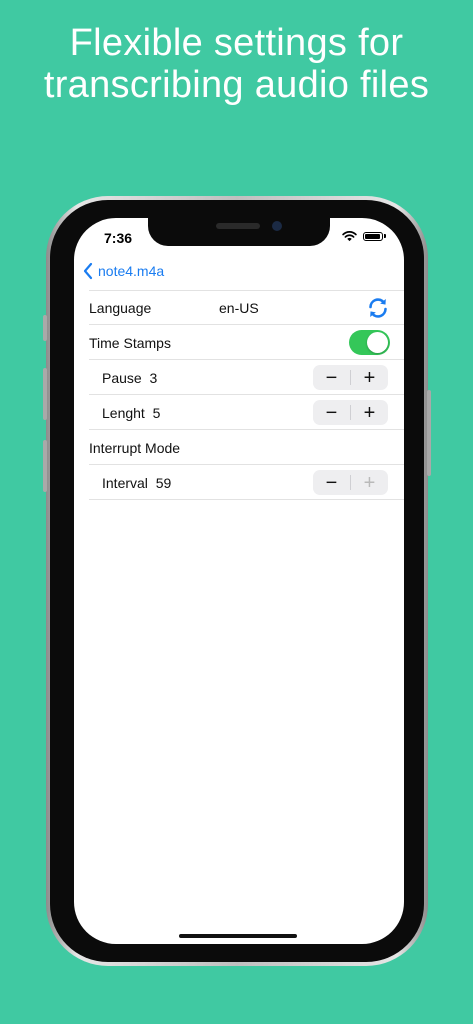 The height and width of the screenshot is (1024, 473). Describe the element at coordinates (122, 377) in the screenshot. I see `pause-label-text: Pause` at that location.